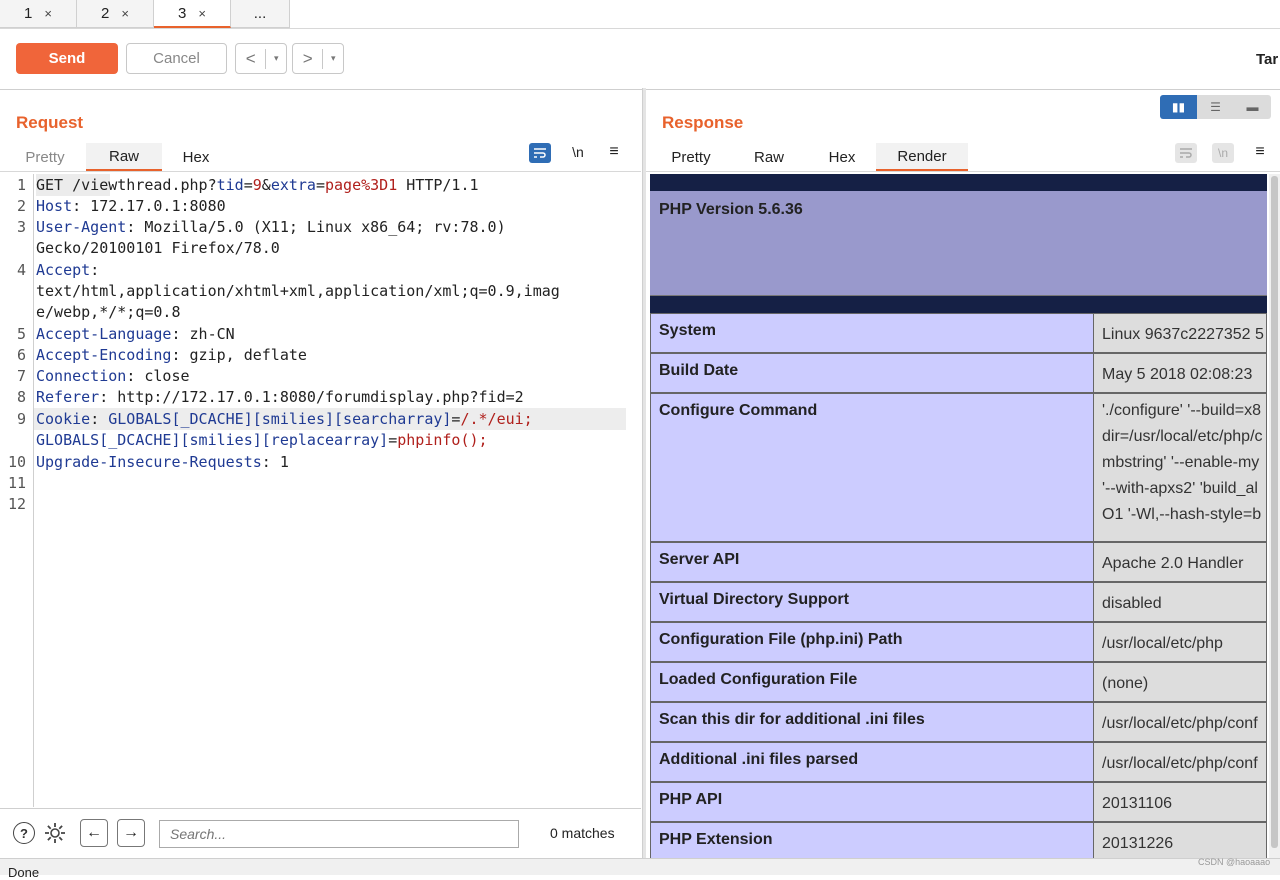 This screenshot has width=1280, height=880. I want to click on header-line: Host: 172.17.0.1:8080, so click(131, 206).